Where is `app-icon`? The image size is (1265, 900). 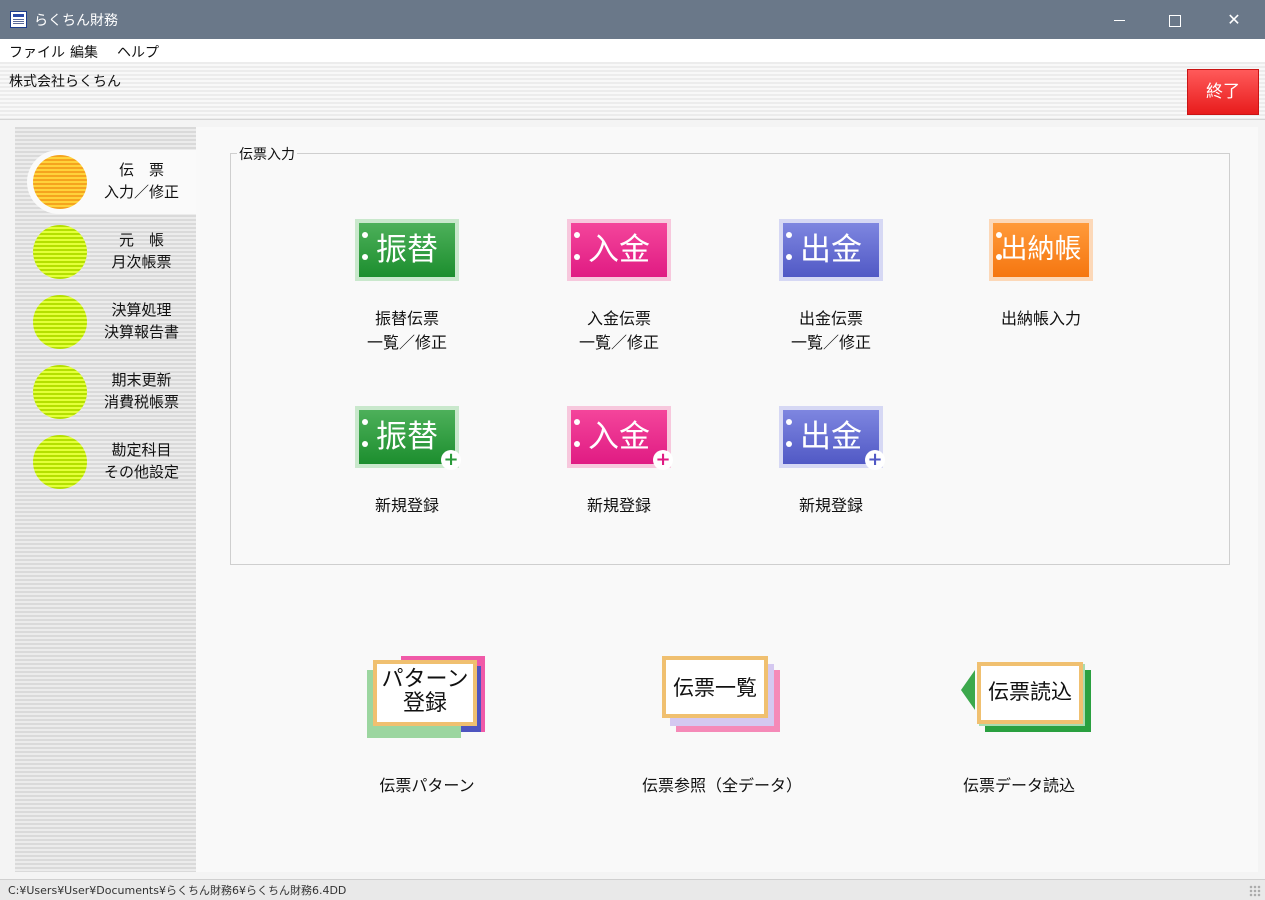 app-icon is located at coordinates (18, 19).